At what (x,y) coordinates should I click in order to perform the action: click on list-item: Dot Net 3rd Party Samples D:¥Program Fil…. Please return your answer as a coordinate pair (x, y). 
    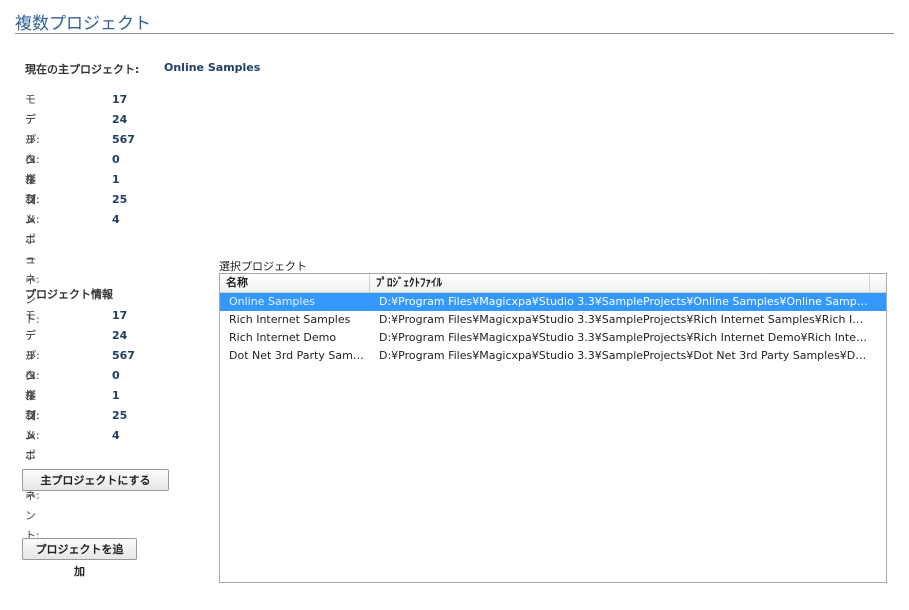
    Looking at the image, I should click on (553, 356).